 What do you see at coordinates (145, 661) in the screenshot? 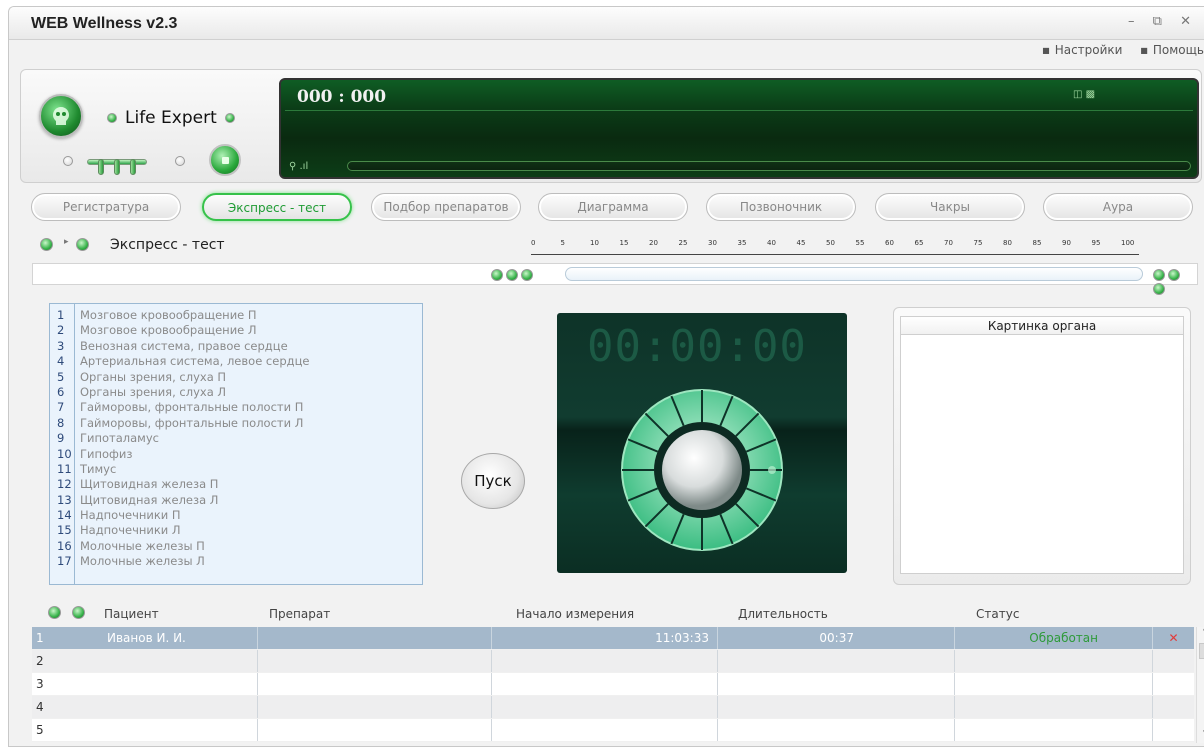
I see `cell-patient: 2` at bounding box center [145, 661].